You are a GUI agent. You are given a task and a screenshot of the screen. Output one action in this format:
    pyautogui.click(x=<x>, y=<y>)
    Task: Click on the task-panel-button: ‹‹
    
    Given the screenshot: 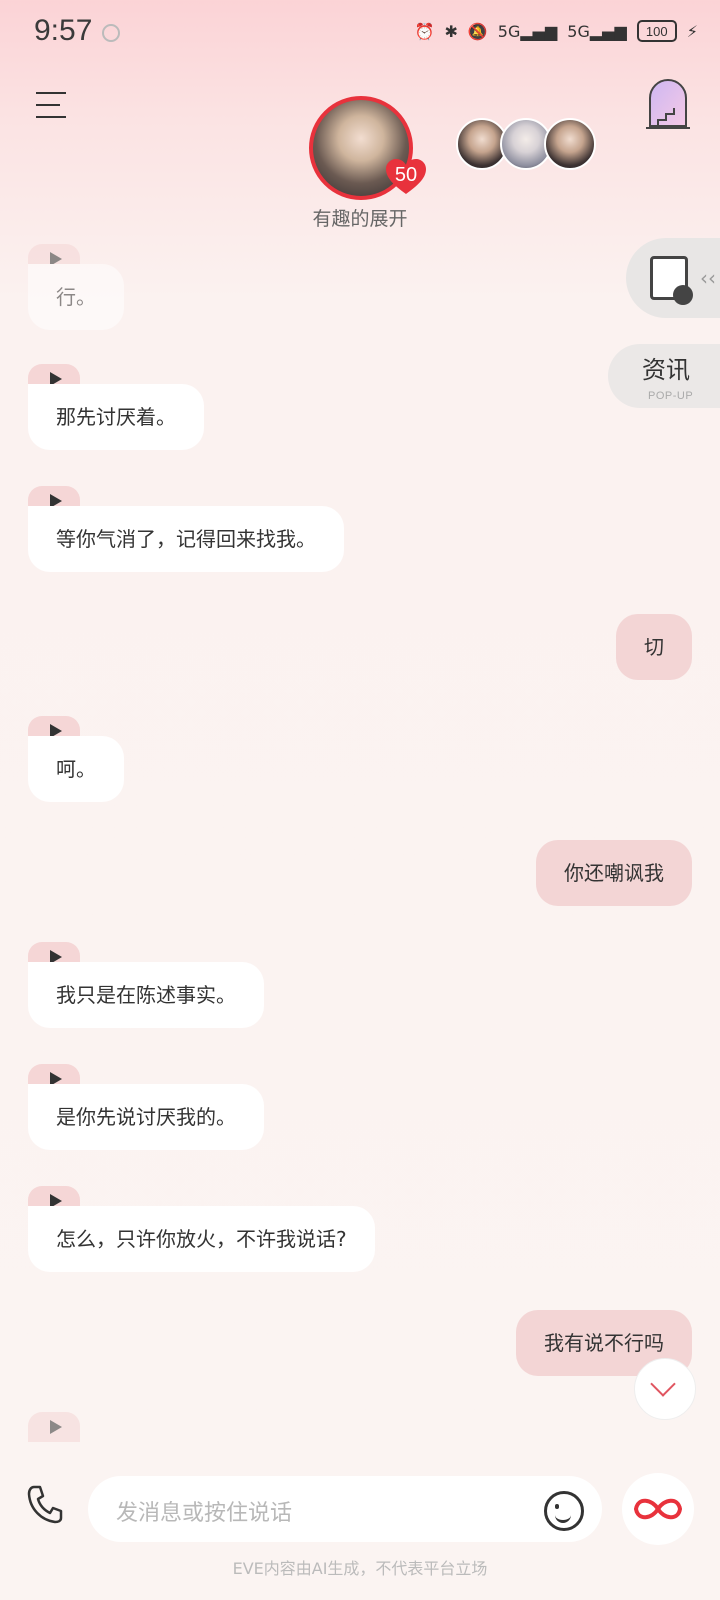 What is the action you would take?
    pyautogui.click(x=673, y=278)
    